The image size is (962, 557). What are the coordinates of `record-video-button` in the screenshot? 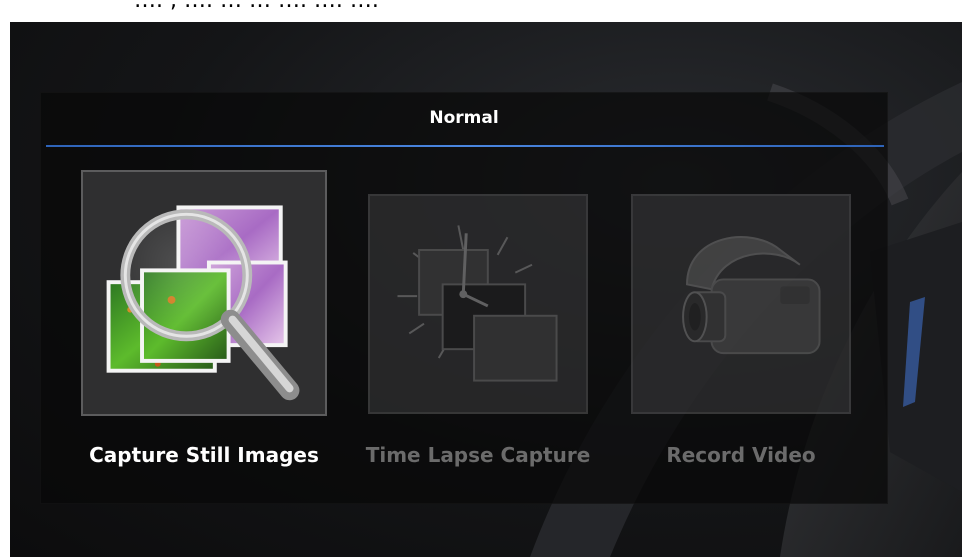 It's located at (741, 304).